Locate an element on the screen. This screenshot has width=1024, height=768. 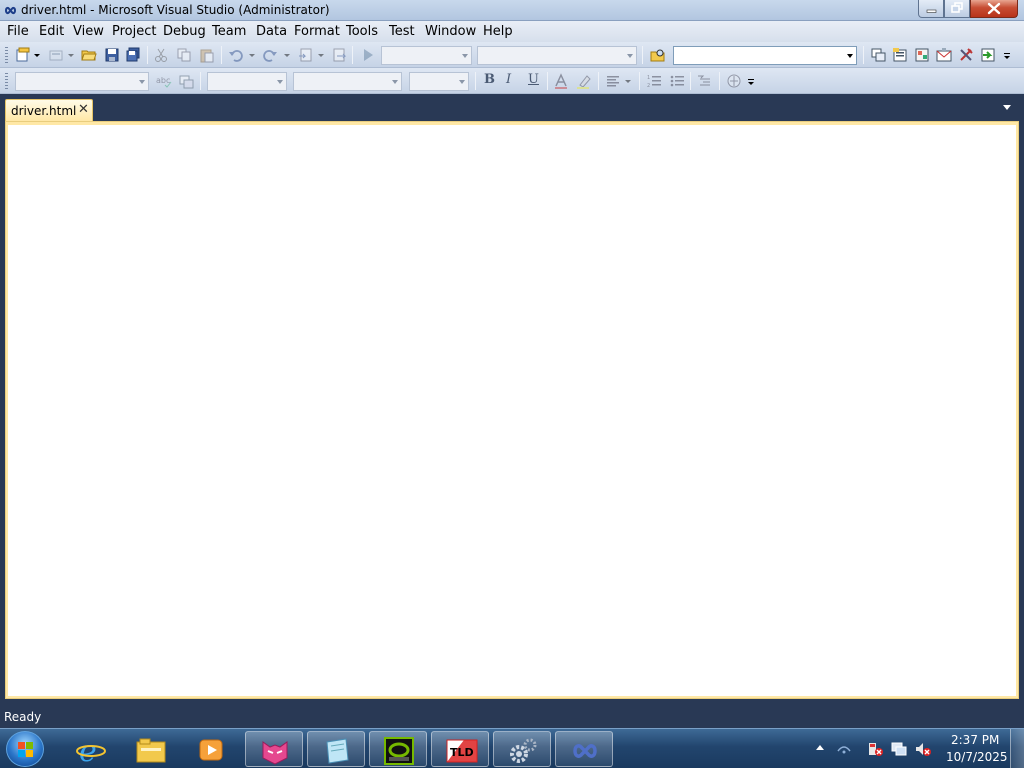
minimize-button is located at coordinates (931, 9).